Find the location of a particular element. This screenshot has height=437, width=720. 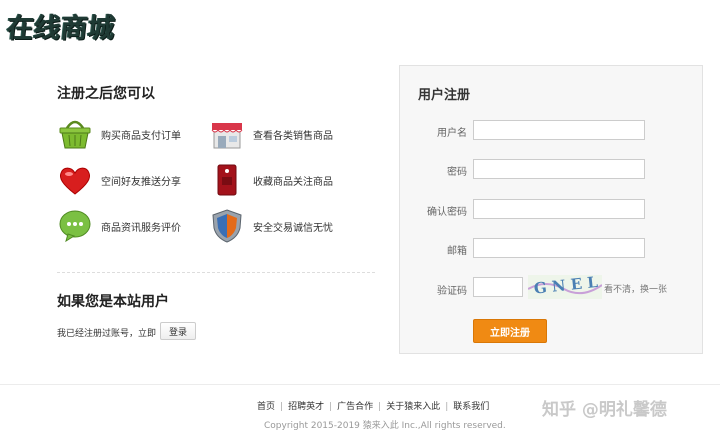

footer-link-ads: 广告合作 is located at coordinates (355, 407).